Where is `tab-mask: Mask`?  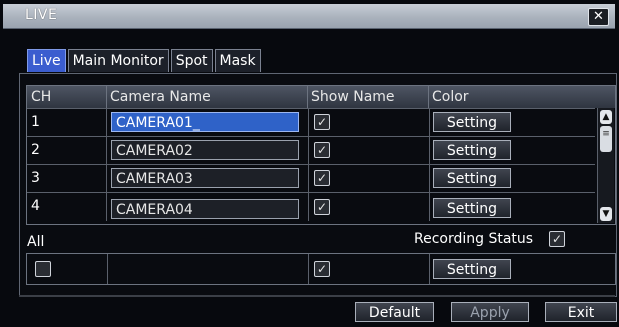
tab-mask: Mask is located at coordinates (237, 60).